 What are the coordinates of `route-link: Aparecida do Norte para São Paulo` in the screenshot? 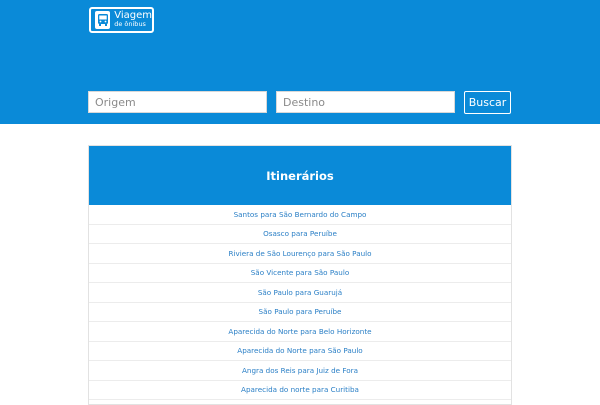 It's located at (299, 350).